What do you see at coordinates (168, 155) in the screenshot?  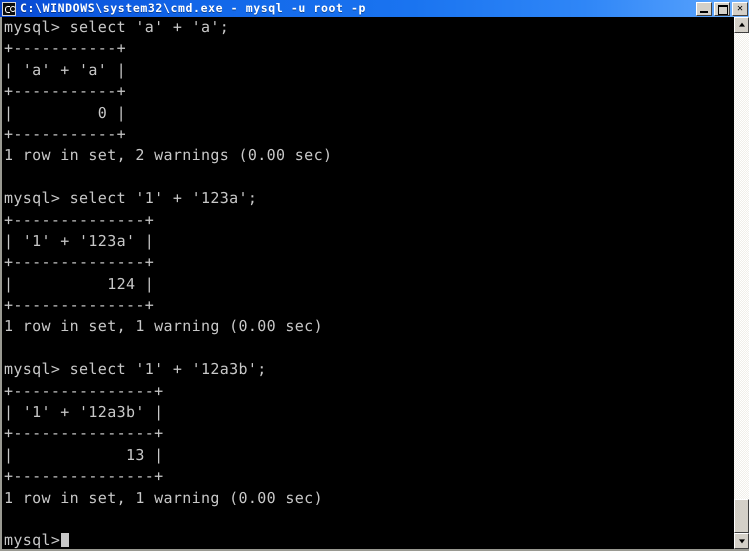 I see `terminal-line: 1 row in set, 2 warnings (0.00 sec)` at bounding box center [168, 155].